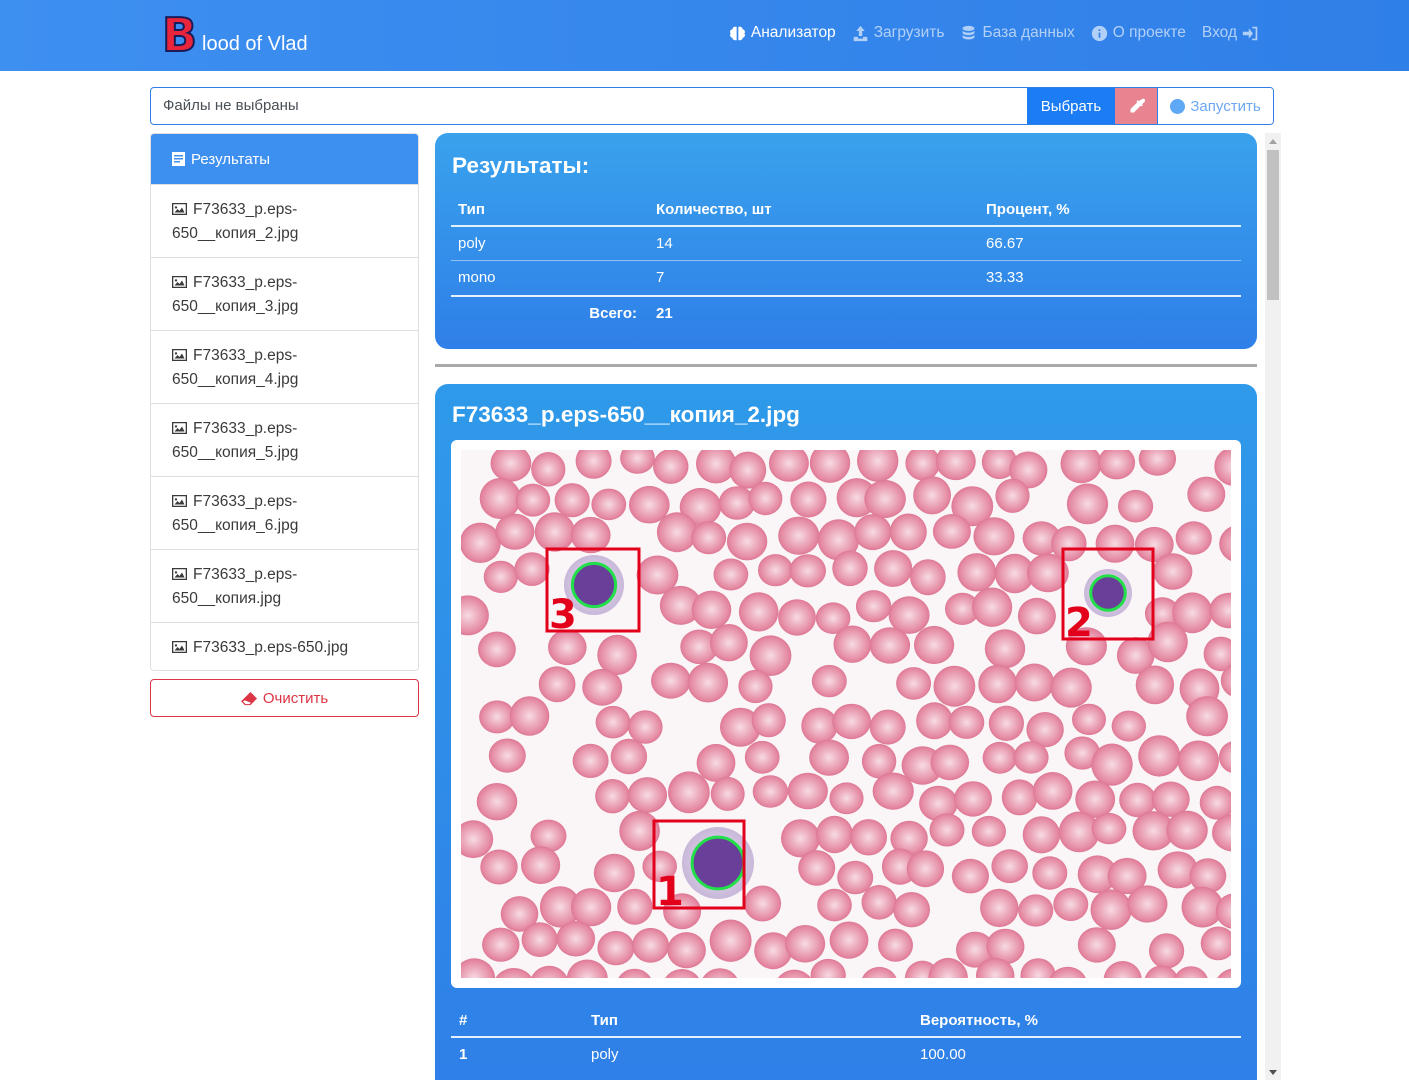 The height and width of the screenshot is (1080, 1409). Describe the element at coordinates (594, 585) in the screenshot. I see `cell-nucleus` at that location.